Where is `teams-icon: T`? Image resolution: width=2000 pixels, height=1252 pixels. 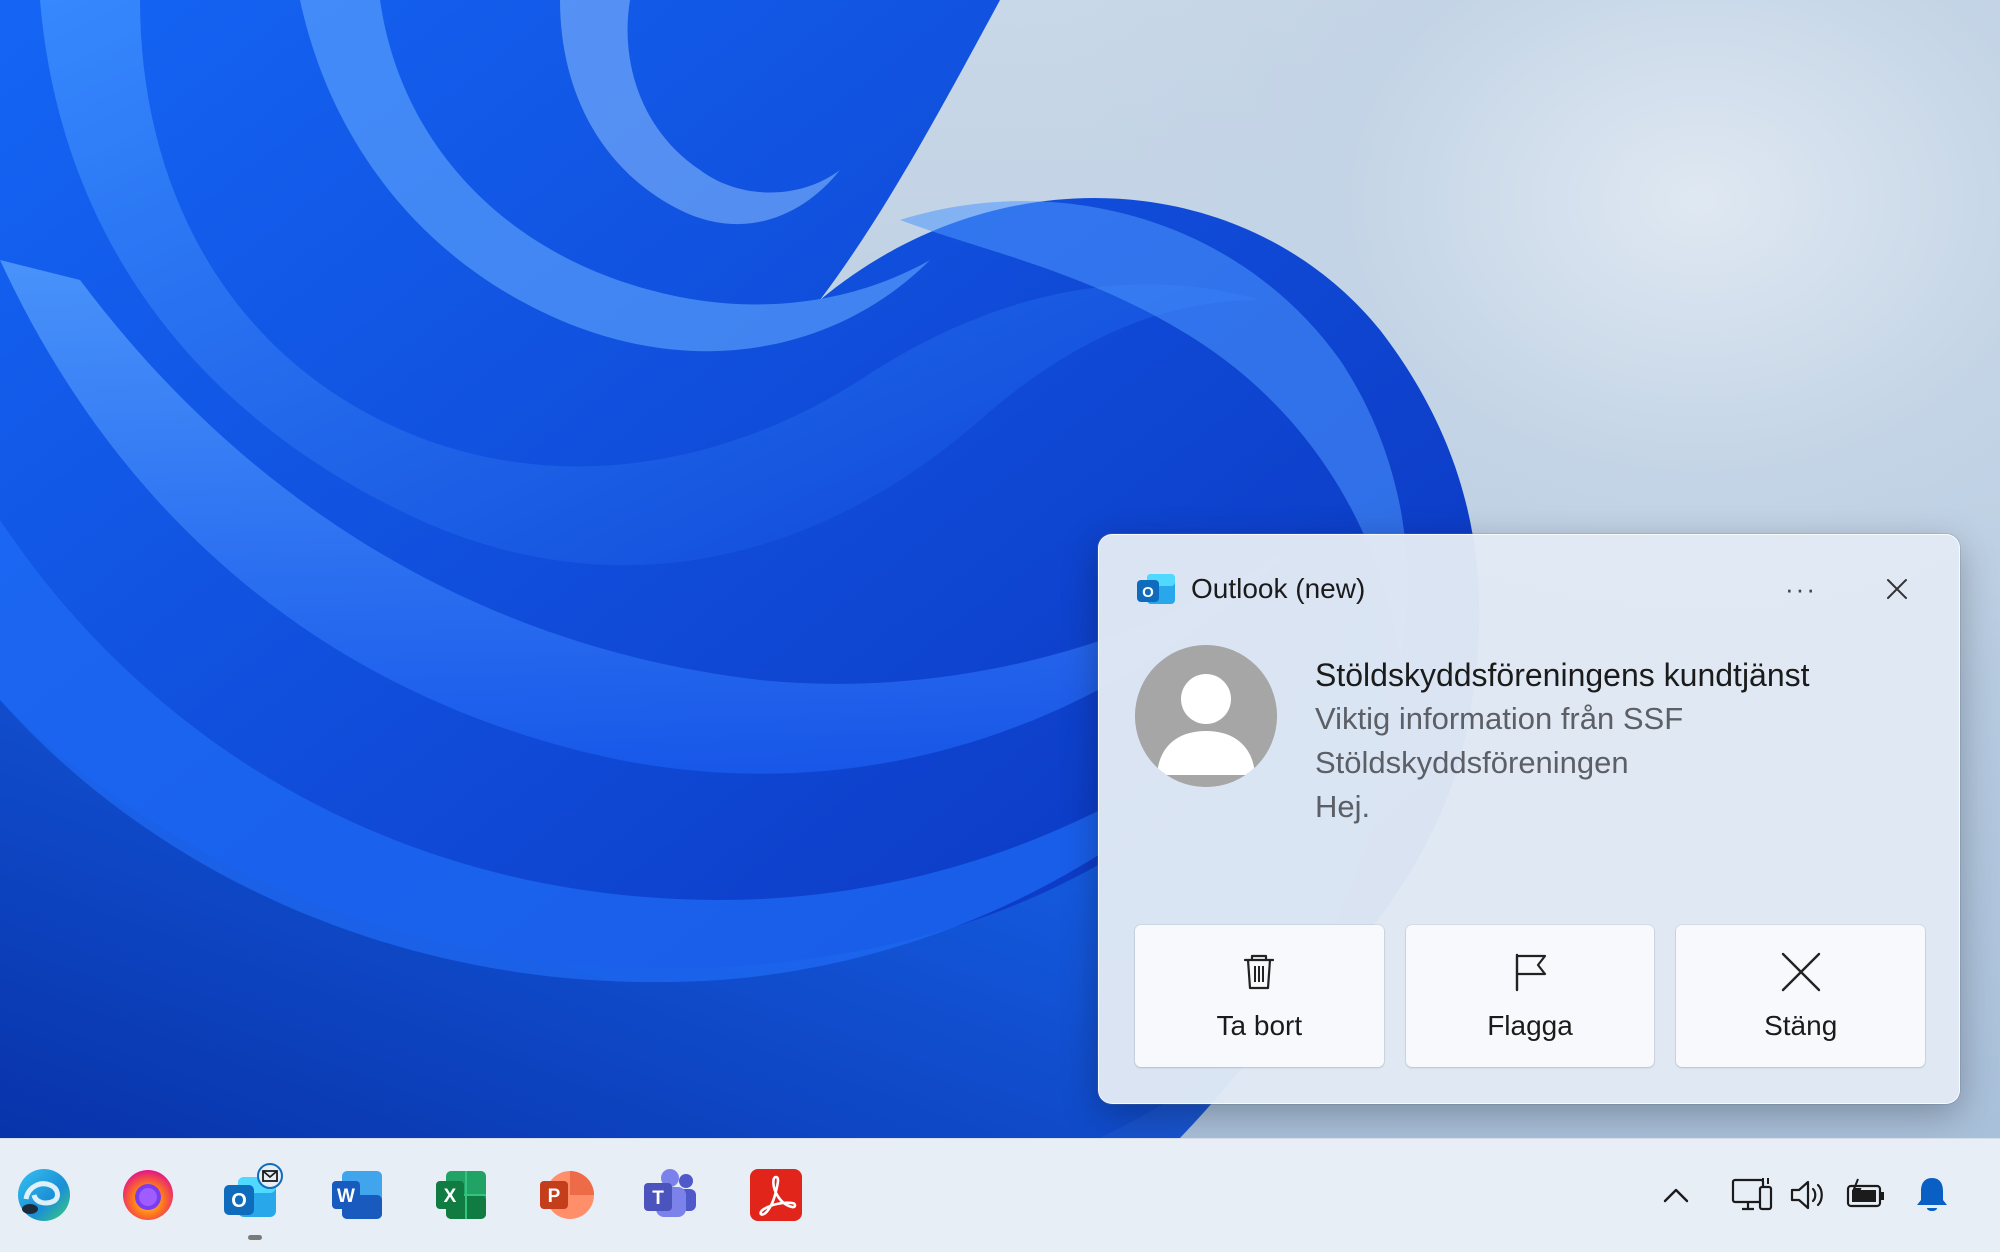 teams-icon: T is located at coordinates (670, 1193).